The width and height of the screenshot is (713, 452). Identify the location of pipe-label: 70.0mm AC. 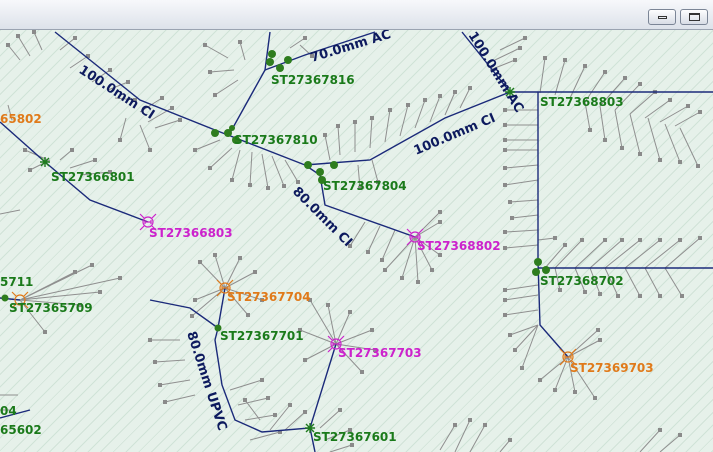
(351, 48).